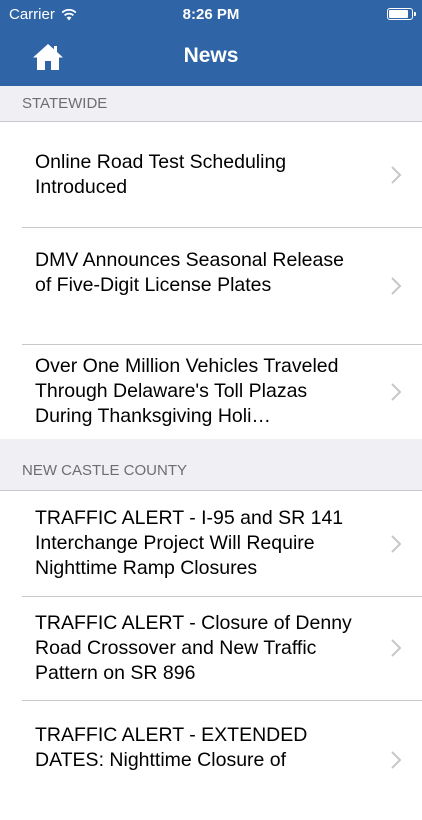 Image resolution: width=422 pixels, height=820 pixels. I want to click on news-item: Online Road Test Scheduling Introduced, so click(211, 174).